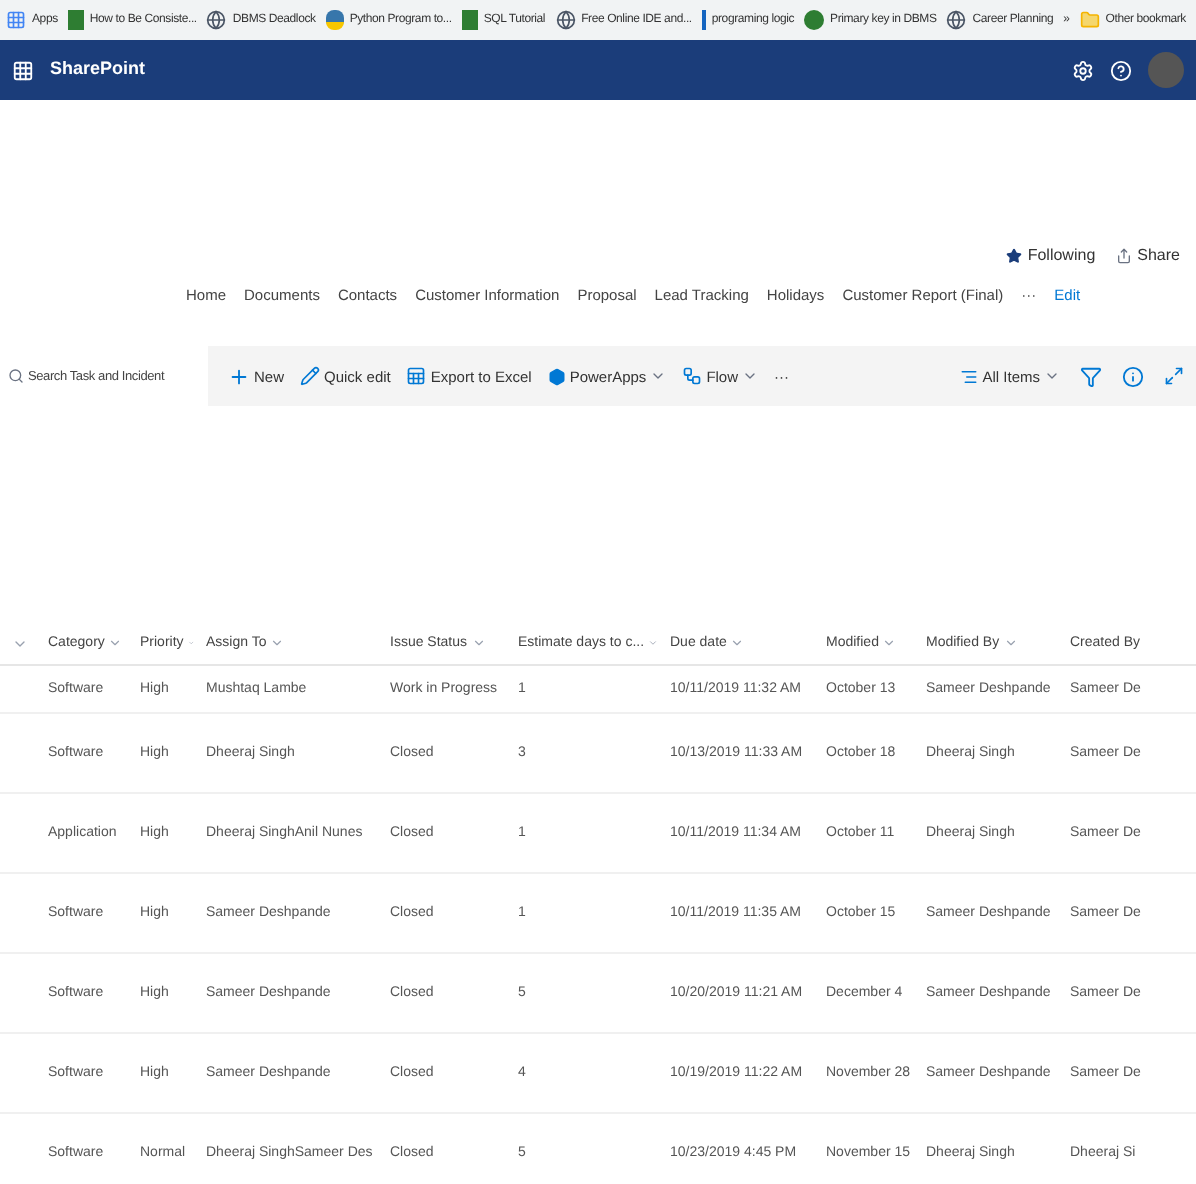  I want to click on lines-icon, so click(969, 376).